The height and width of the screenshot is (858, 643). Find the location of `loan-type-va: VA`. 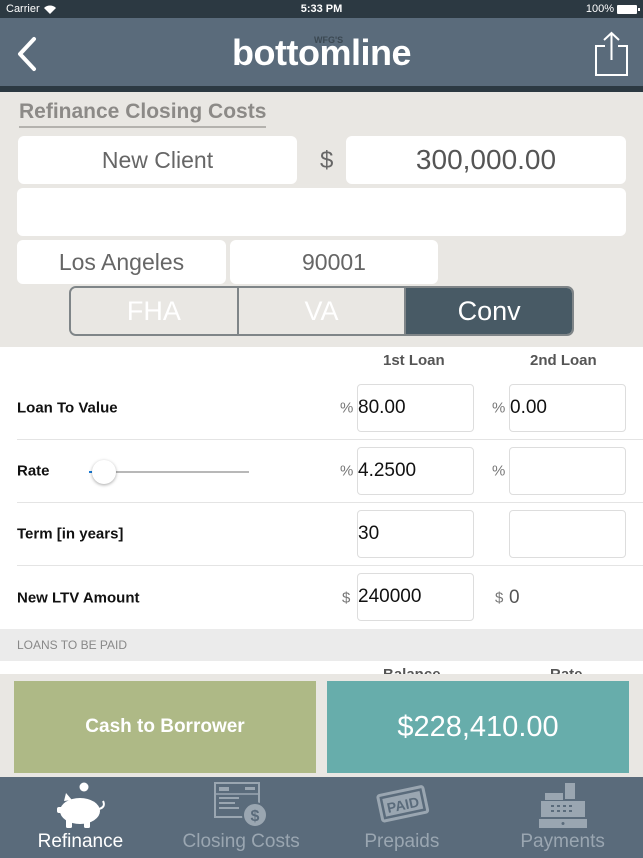

loan-type-va: VA is located at coordinates (322, 311).